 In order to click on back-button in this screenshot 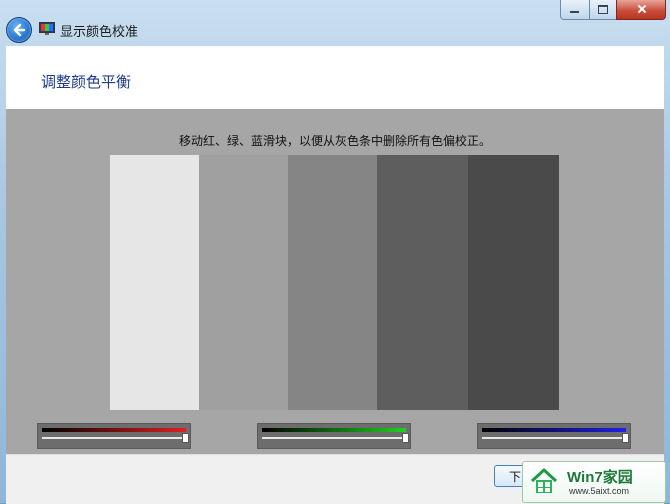, I will do `click(19, 30)`.